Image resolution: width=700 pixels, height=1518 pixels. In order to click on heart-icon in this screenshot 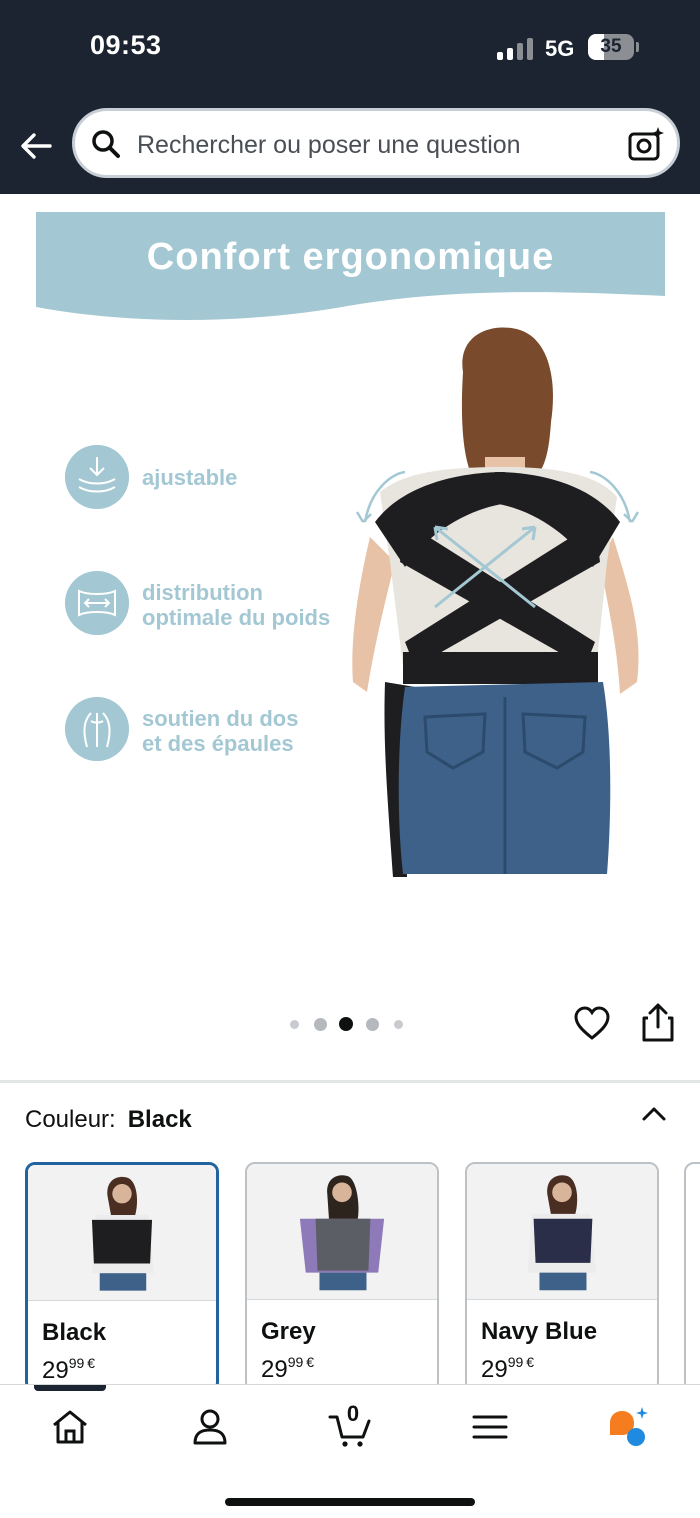, I will do `click(592, 1024)`.